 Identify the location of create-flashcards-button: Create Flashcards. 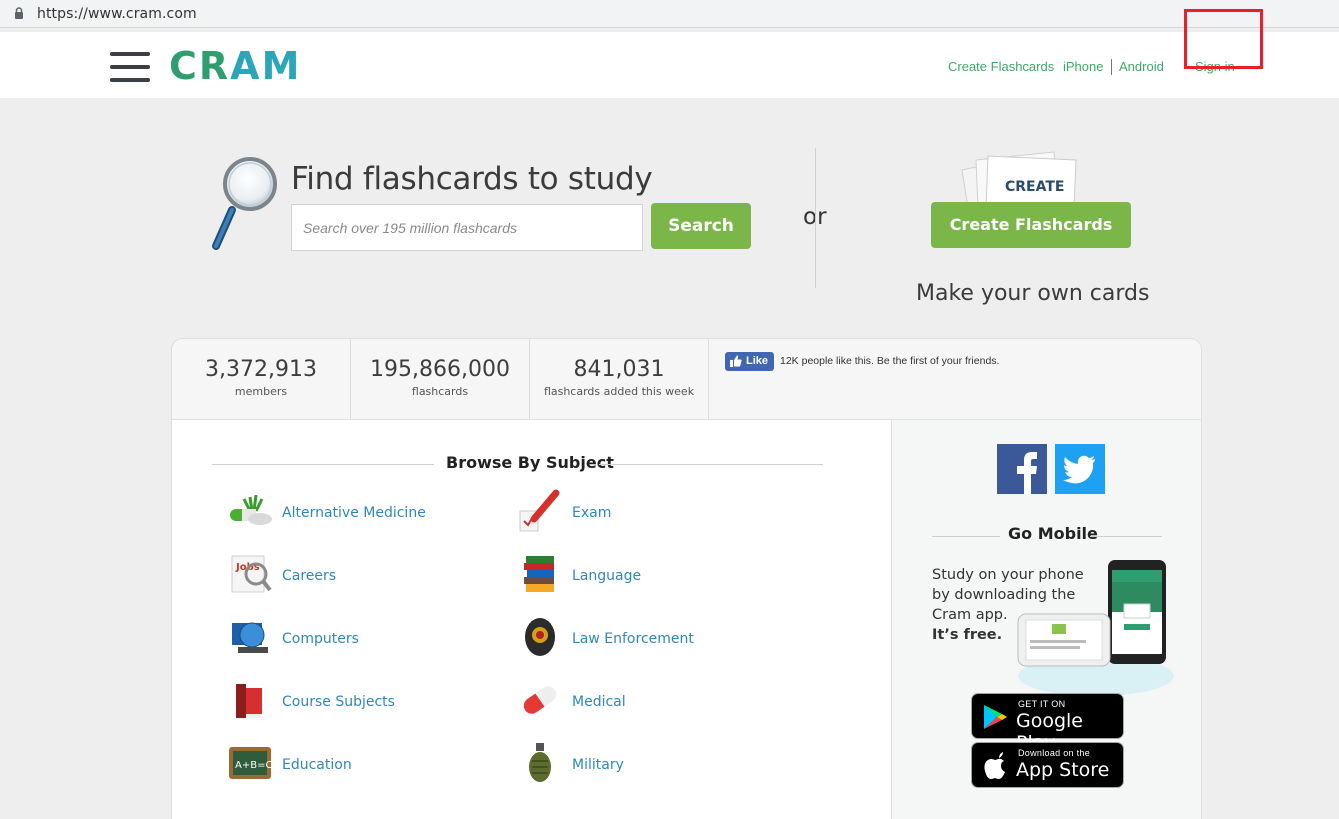
(1031, 225).